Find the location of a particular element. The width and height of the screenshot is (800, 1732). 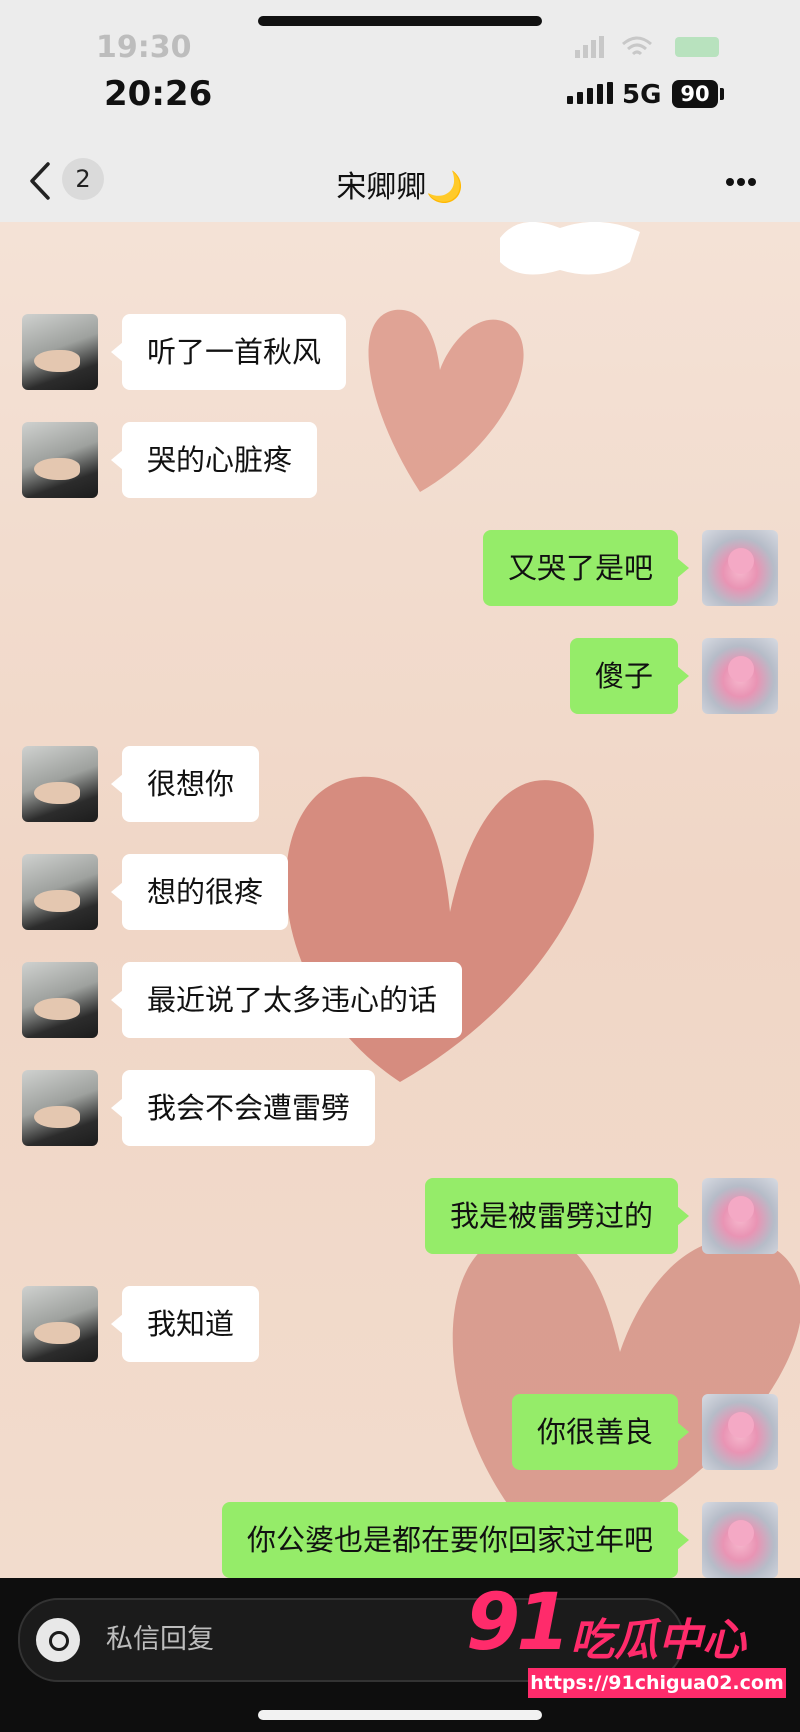

message-bubble: 哭的心脏疼 is located at coordinates (214, 460).